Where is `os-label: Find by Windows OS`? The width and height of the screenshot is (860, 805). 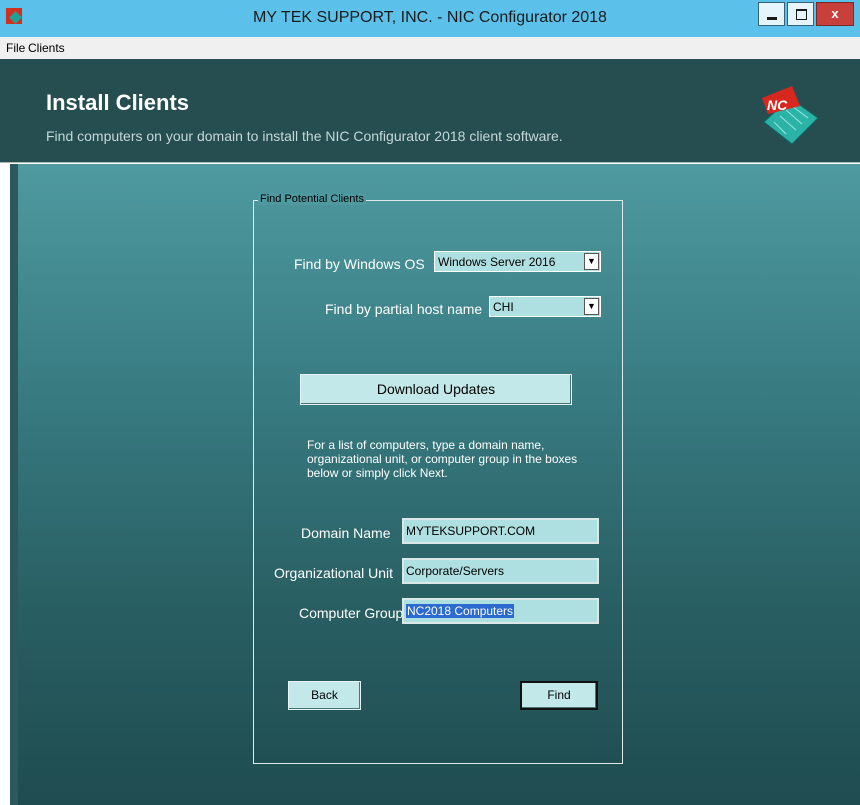 os-label: Find by Windows OS is located at coordinates (359, 264).